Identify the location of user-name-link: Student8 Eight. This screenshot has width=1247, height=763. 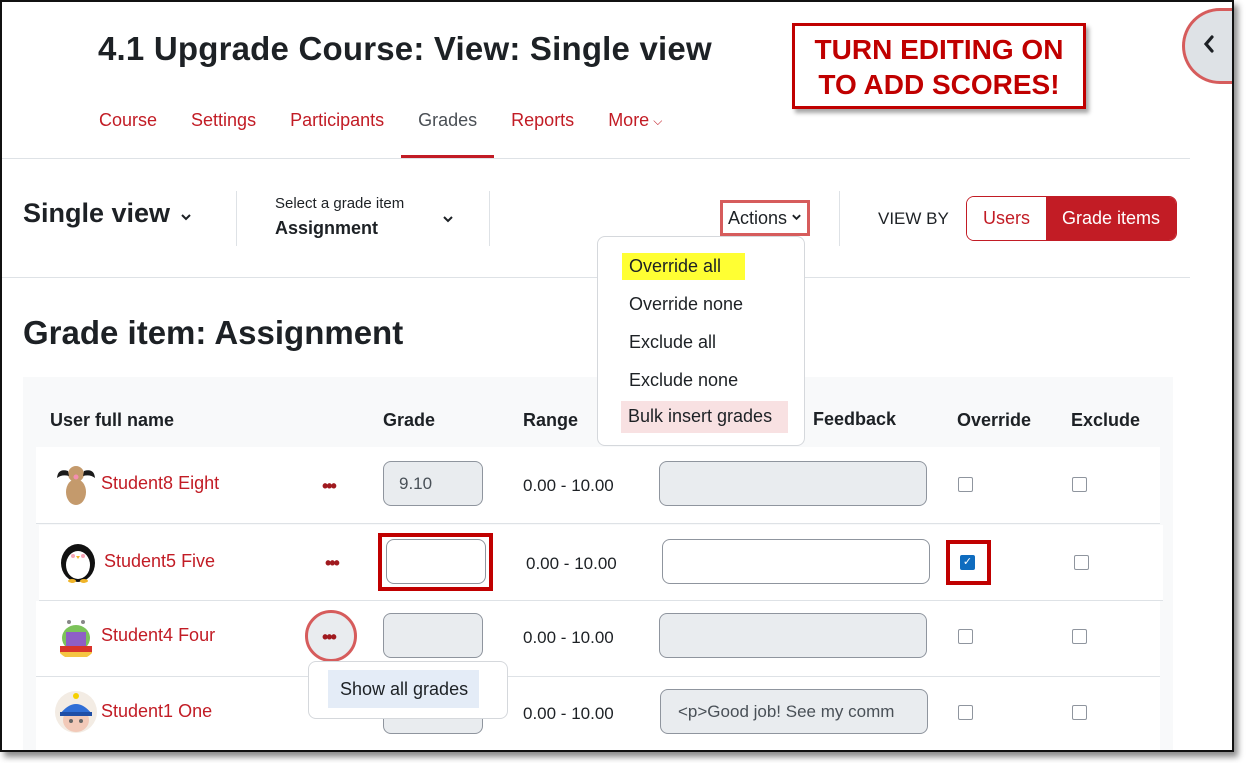
(160, 483).